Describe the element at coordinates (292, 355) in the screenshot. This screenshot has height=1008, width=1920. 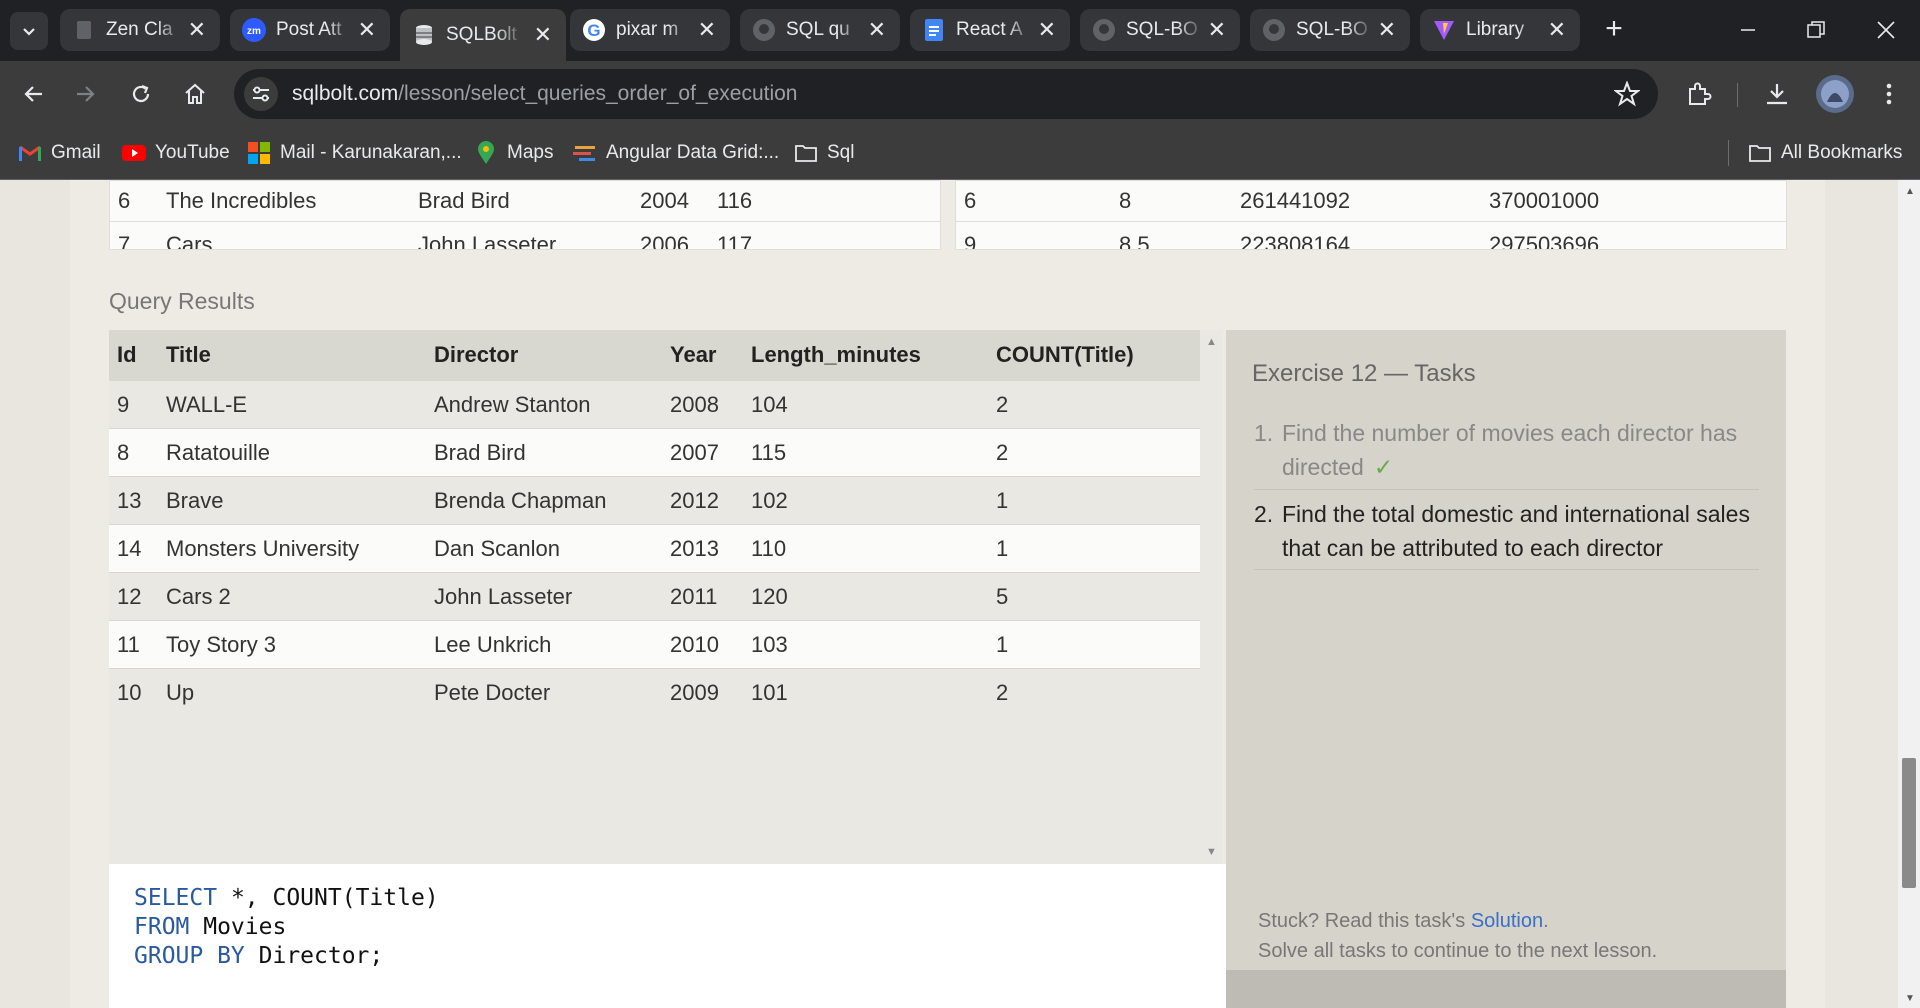
I see `column-header: Title` at that location.